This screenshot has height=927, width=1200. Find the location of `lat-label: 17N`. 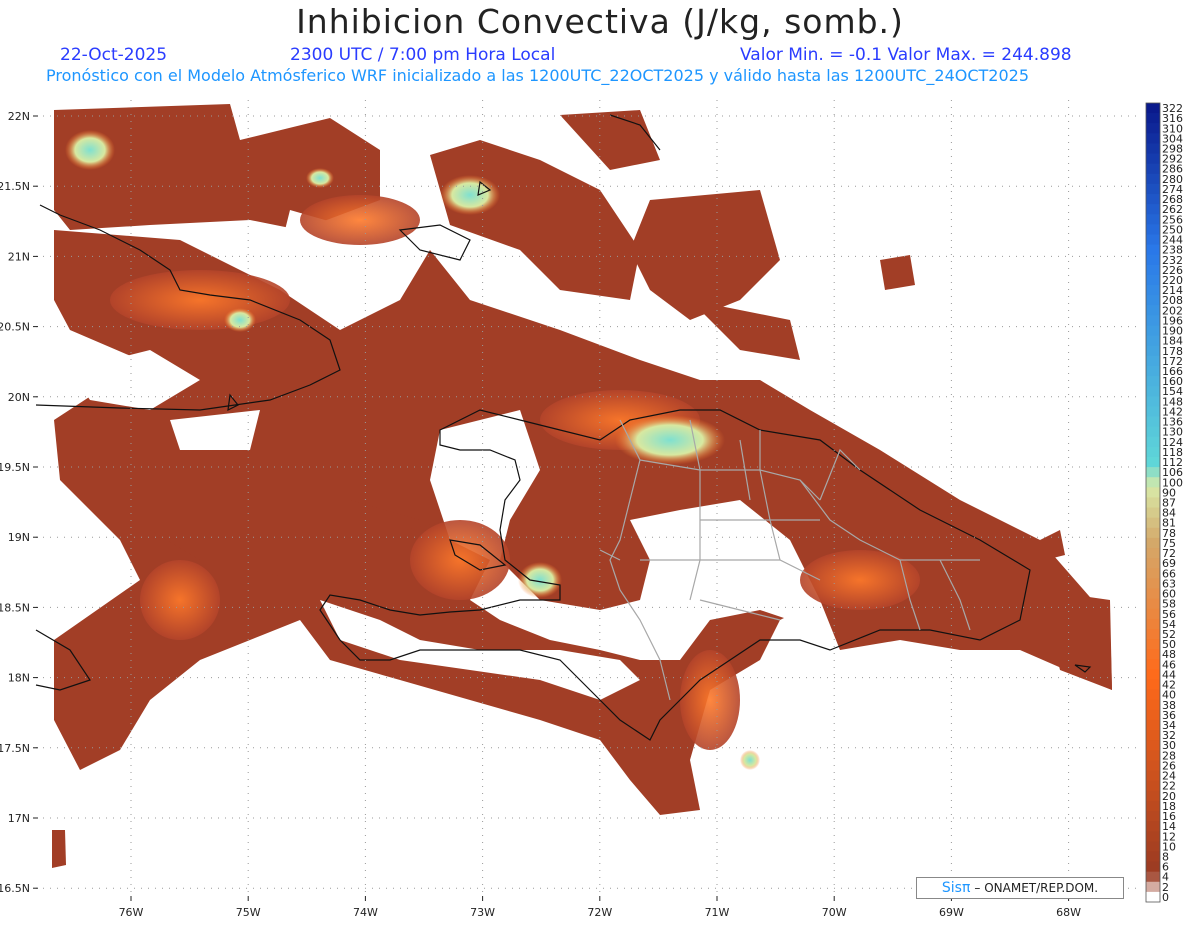

lat-label: 17N is located at coordinates (19, 818).